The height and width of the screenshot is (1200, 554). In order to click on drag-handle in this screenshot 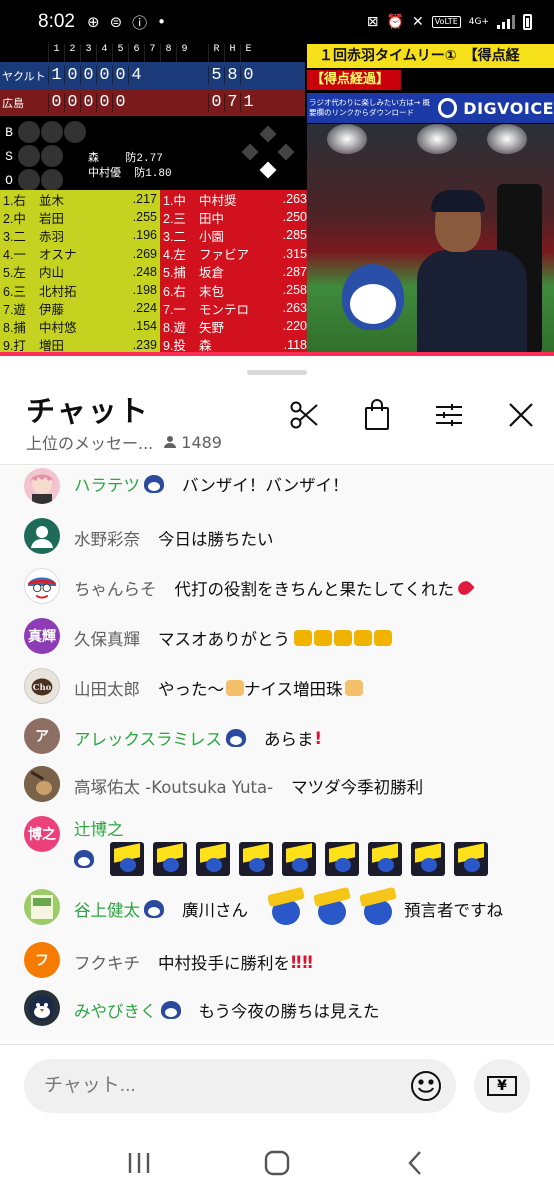, I will do `click(277, 372)`.